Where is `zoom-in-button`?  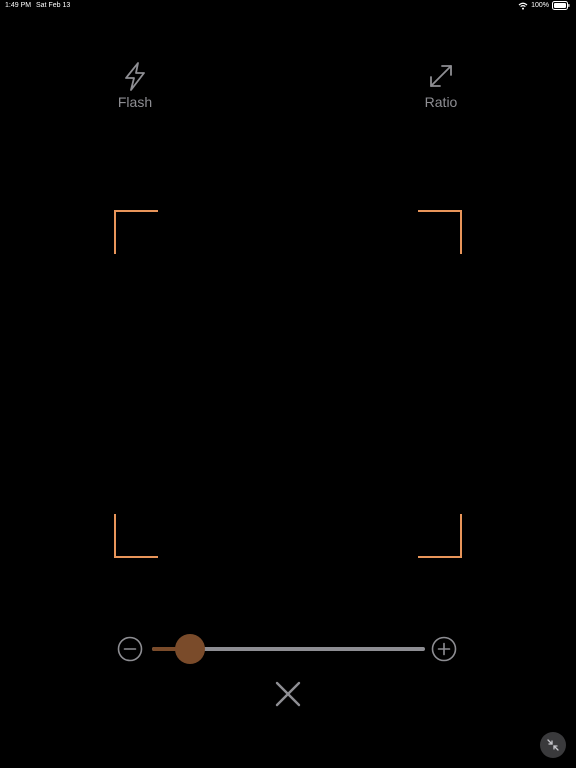
zoom-in-button is located at coordinates (444, 649).